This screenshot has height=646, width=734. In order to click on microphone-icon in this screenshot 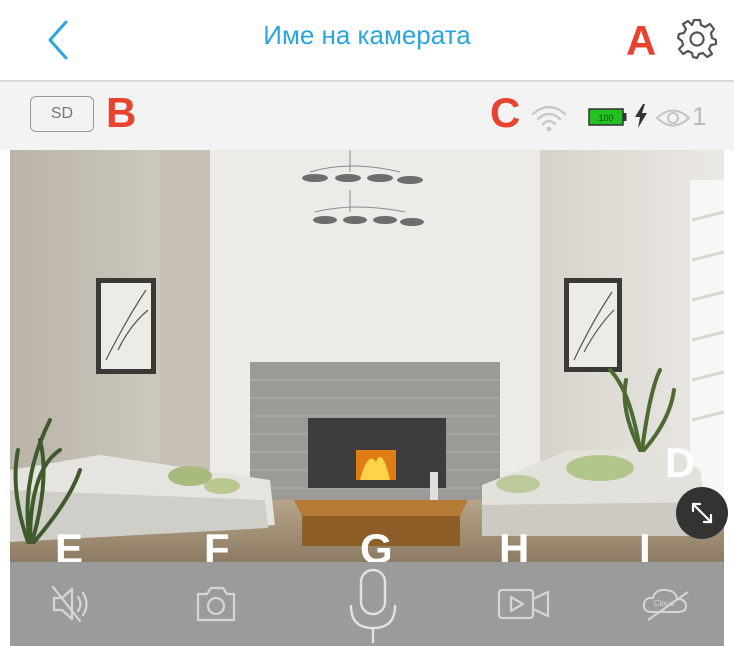, I will do `click(373, 606)`.